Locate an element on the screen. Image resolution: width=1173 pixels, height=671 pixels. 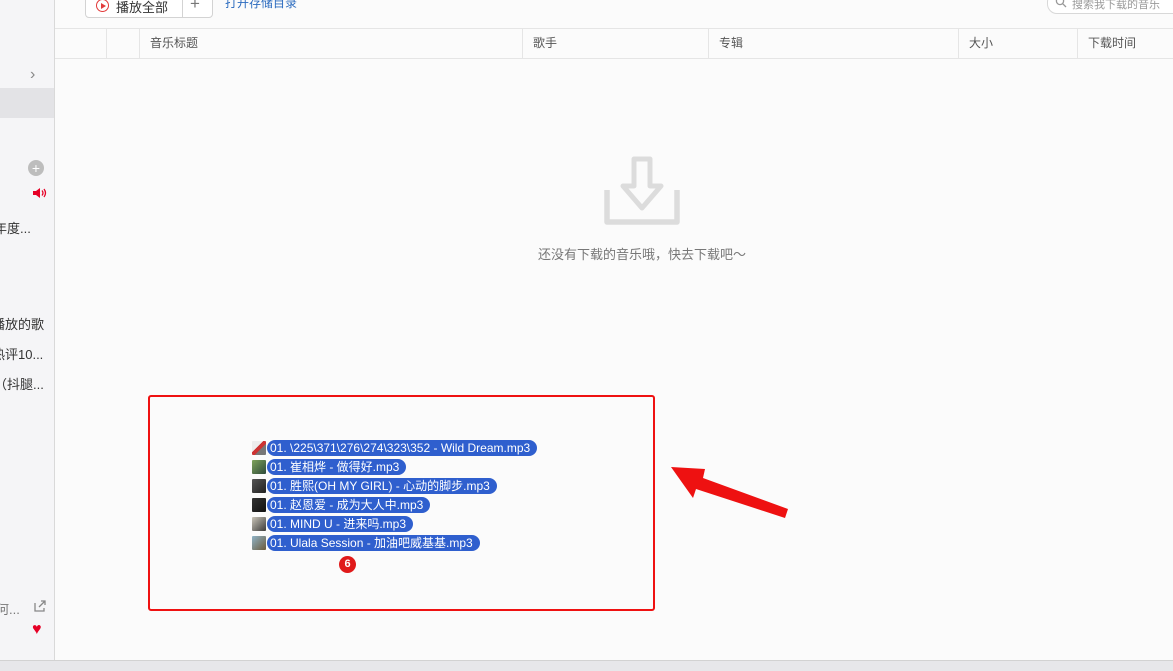
table-header: 音乐标题 歌手 专辑 大小 下载时间 is located at coordinates (614, 43).